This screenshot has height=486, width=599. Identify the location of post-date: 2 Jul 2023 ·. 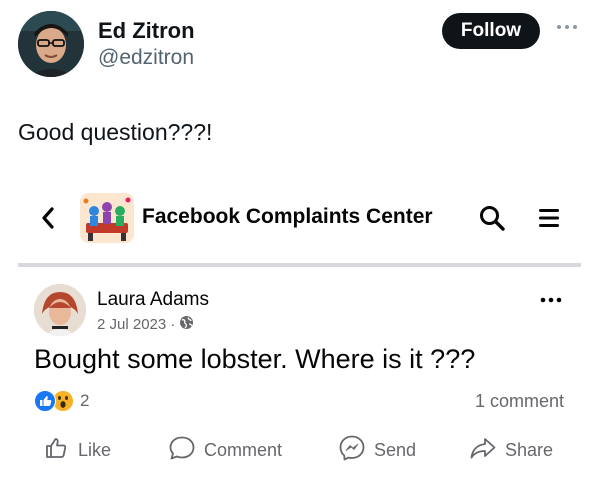
(136, 324).